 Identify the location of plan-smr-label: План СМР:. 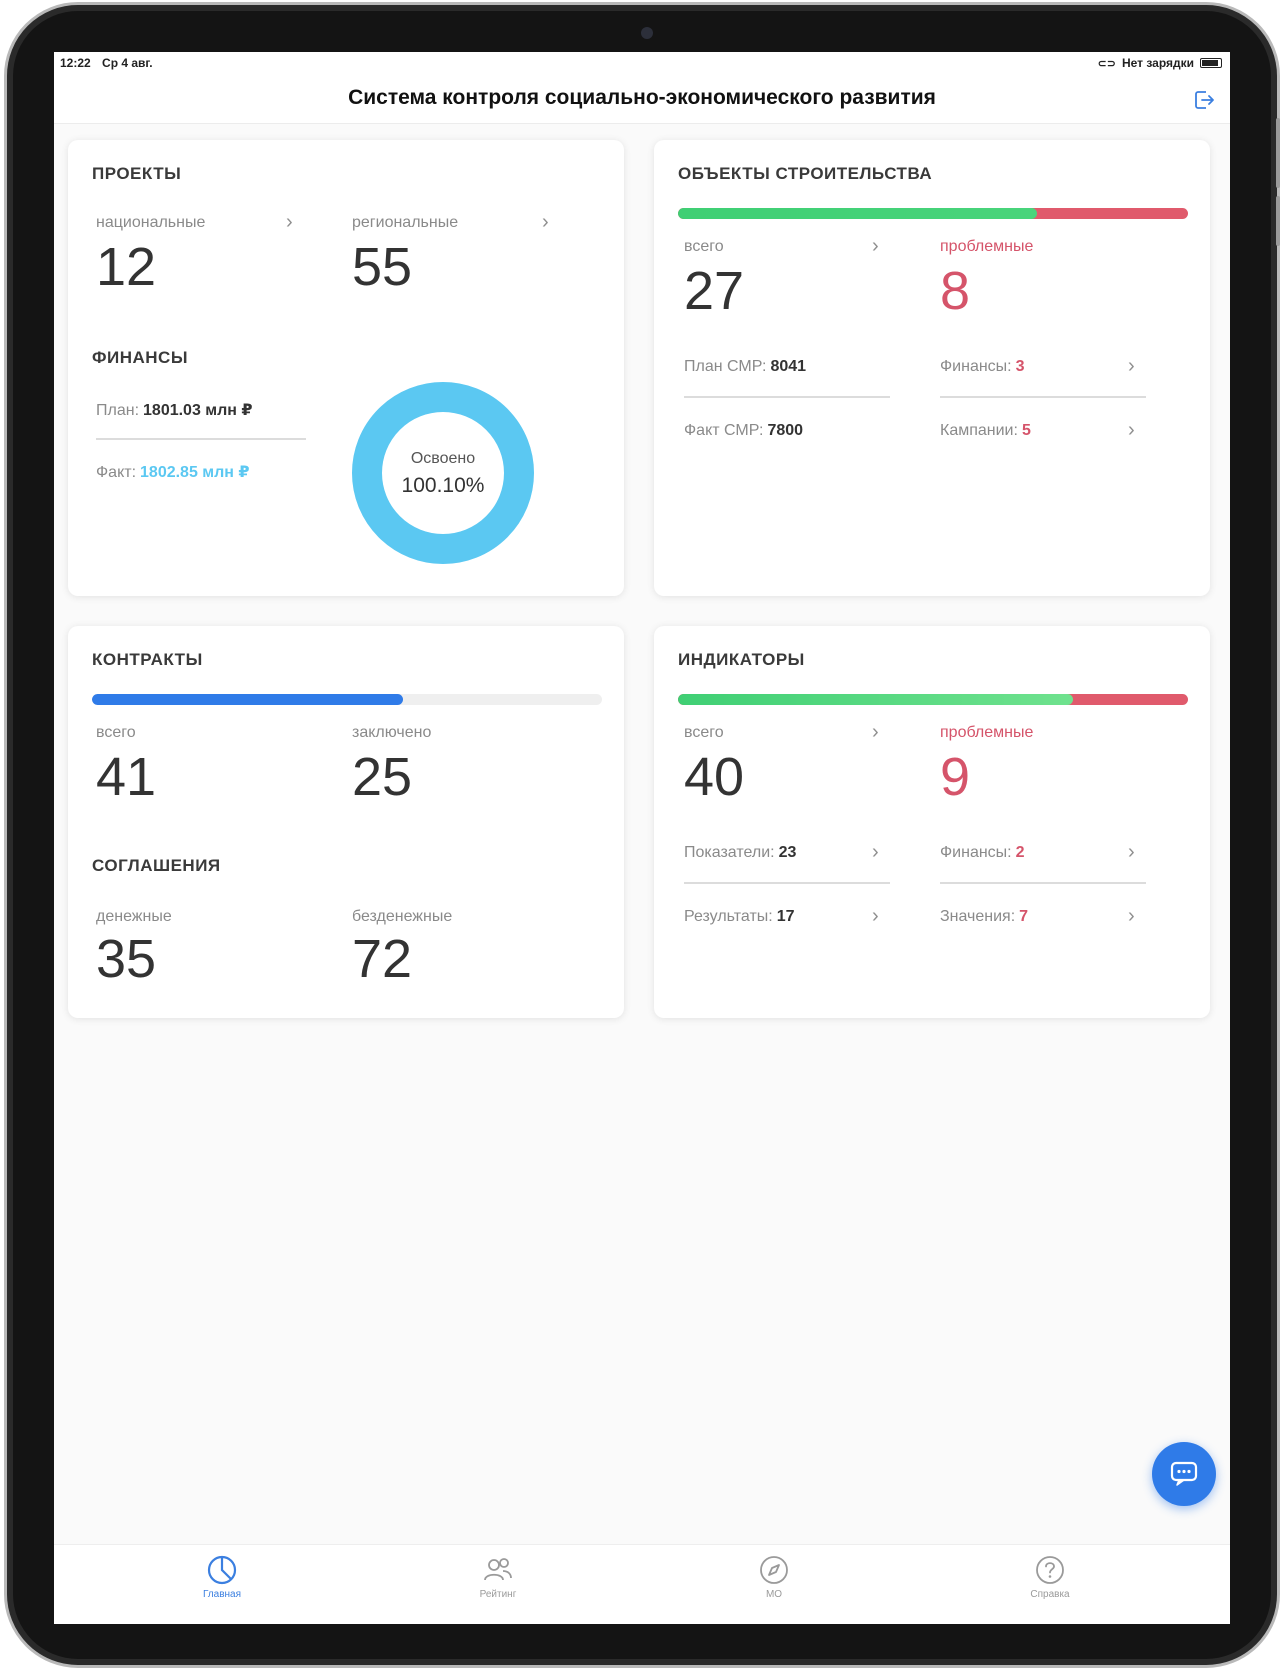
(725, 366).